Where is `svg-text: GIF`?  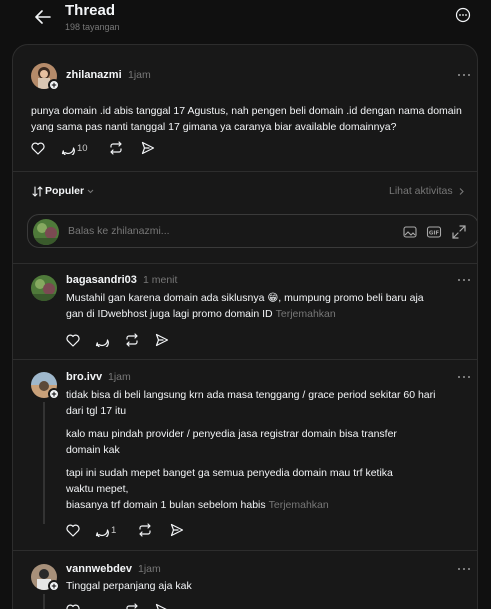 svg-text: GIF is located at coordinates (434, 234).